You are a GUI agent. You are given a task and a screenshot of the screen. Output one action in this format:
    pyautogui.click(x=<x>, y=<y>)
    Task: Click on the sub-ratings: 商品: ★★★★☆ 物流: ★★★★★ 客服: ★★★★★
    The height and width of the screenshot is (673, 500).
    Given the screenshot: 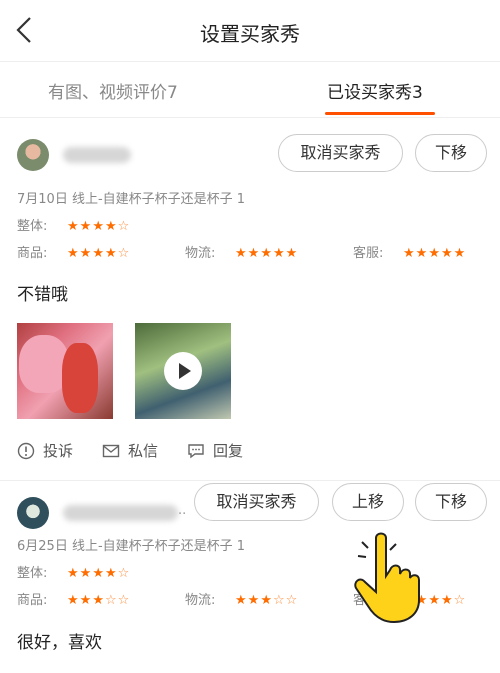 What is the action you would take?
    pyautogui.click(x=252, y=251)
    